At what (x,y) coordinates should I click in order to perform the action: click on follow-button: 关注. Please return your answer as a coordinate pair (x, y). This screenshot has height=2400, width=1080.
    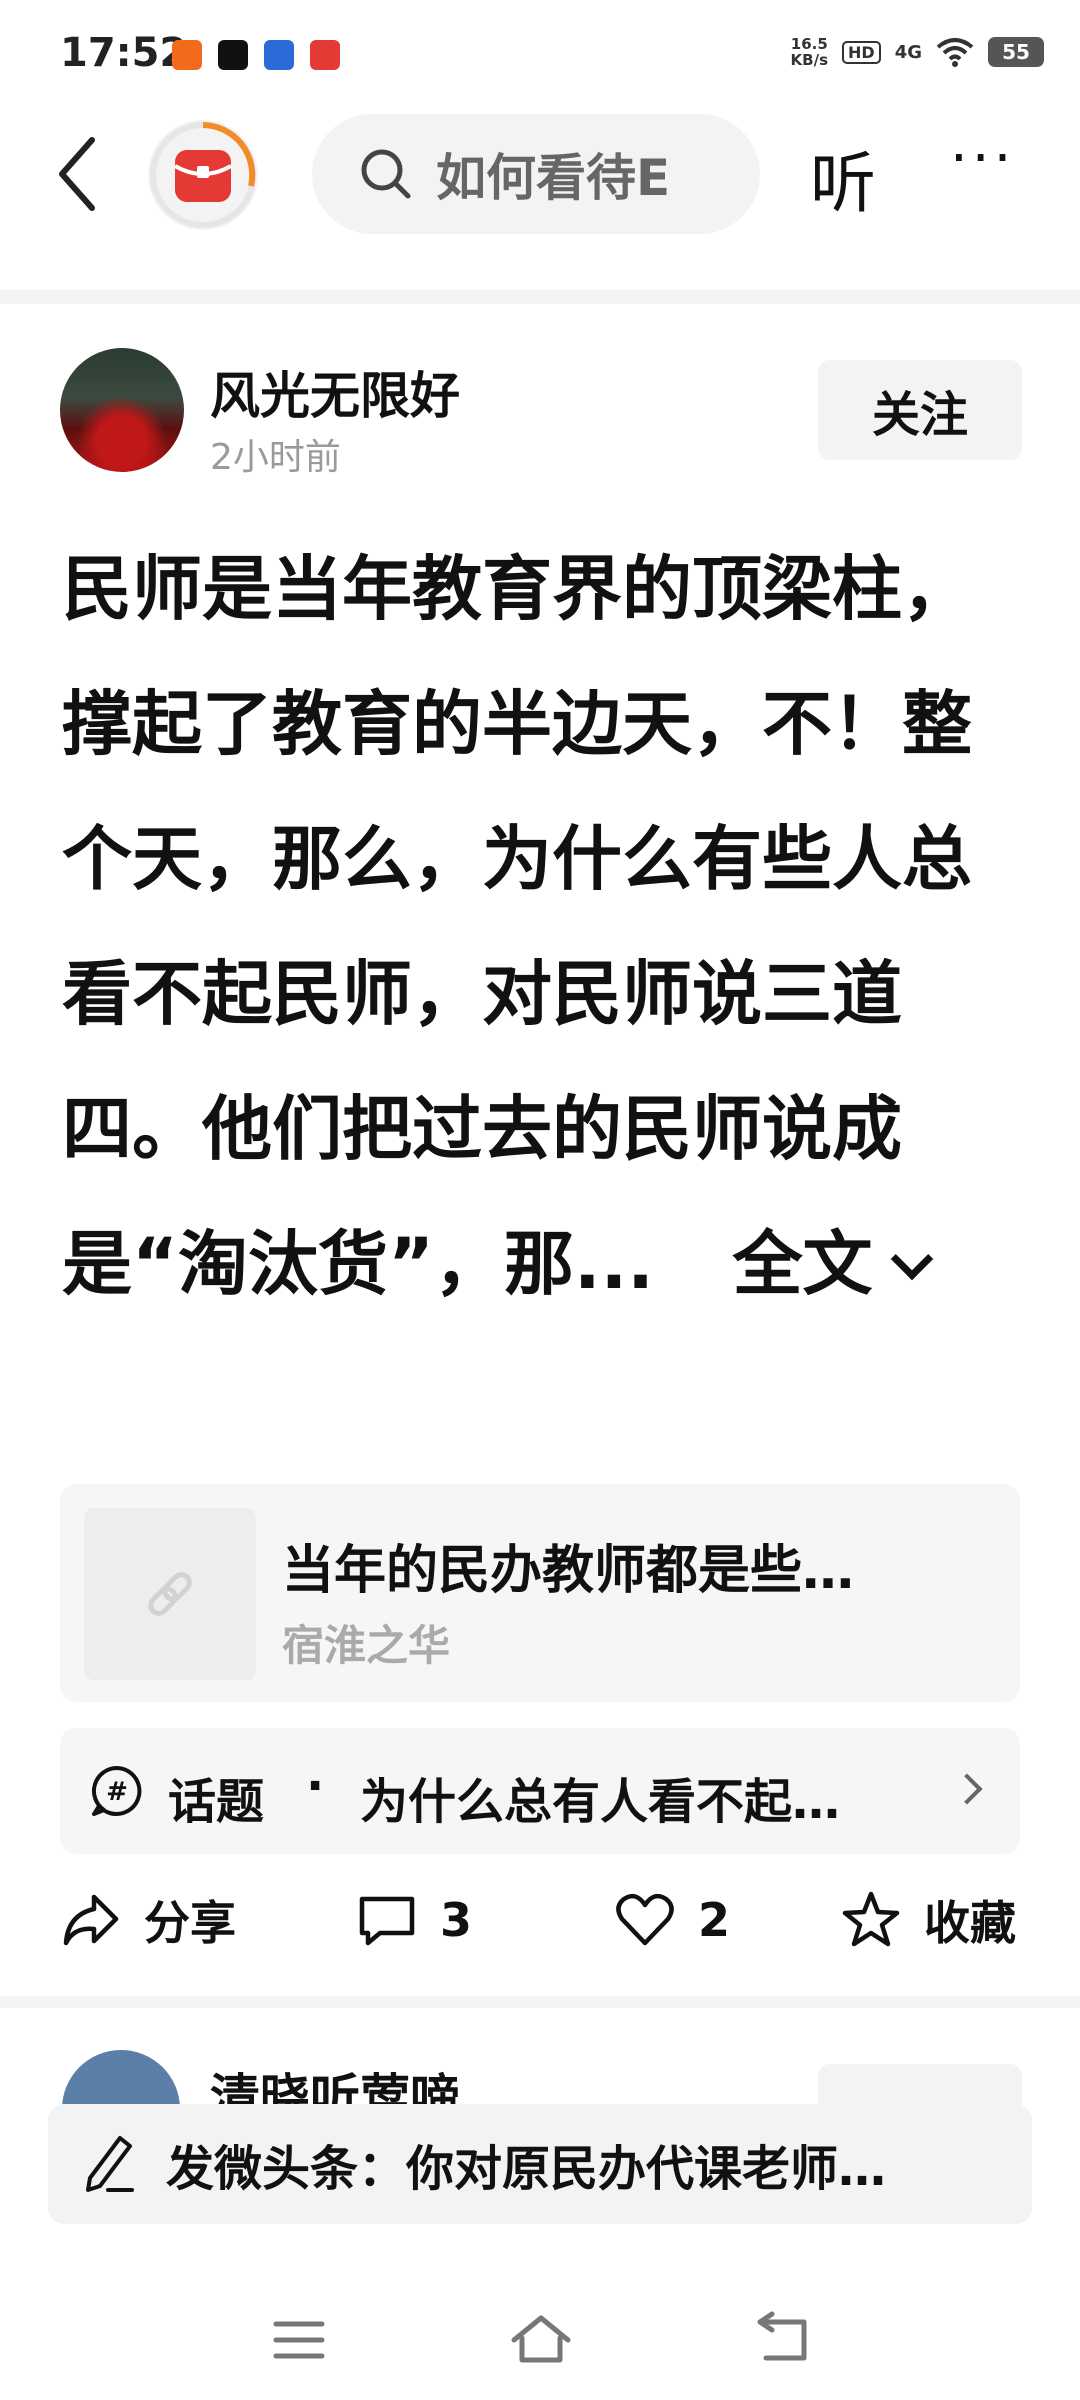
    Looking at the image, I should click on (920, 410).